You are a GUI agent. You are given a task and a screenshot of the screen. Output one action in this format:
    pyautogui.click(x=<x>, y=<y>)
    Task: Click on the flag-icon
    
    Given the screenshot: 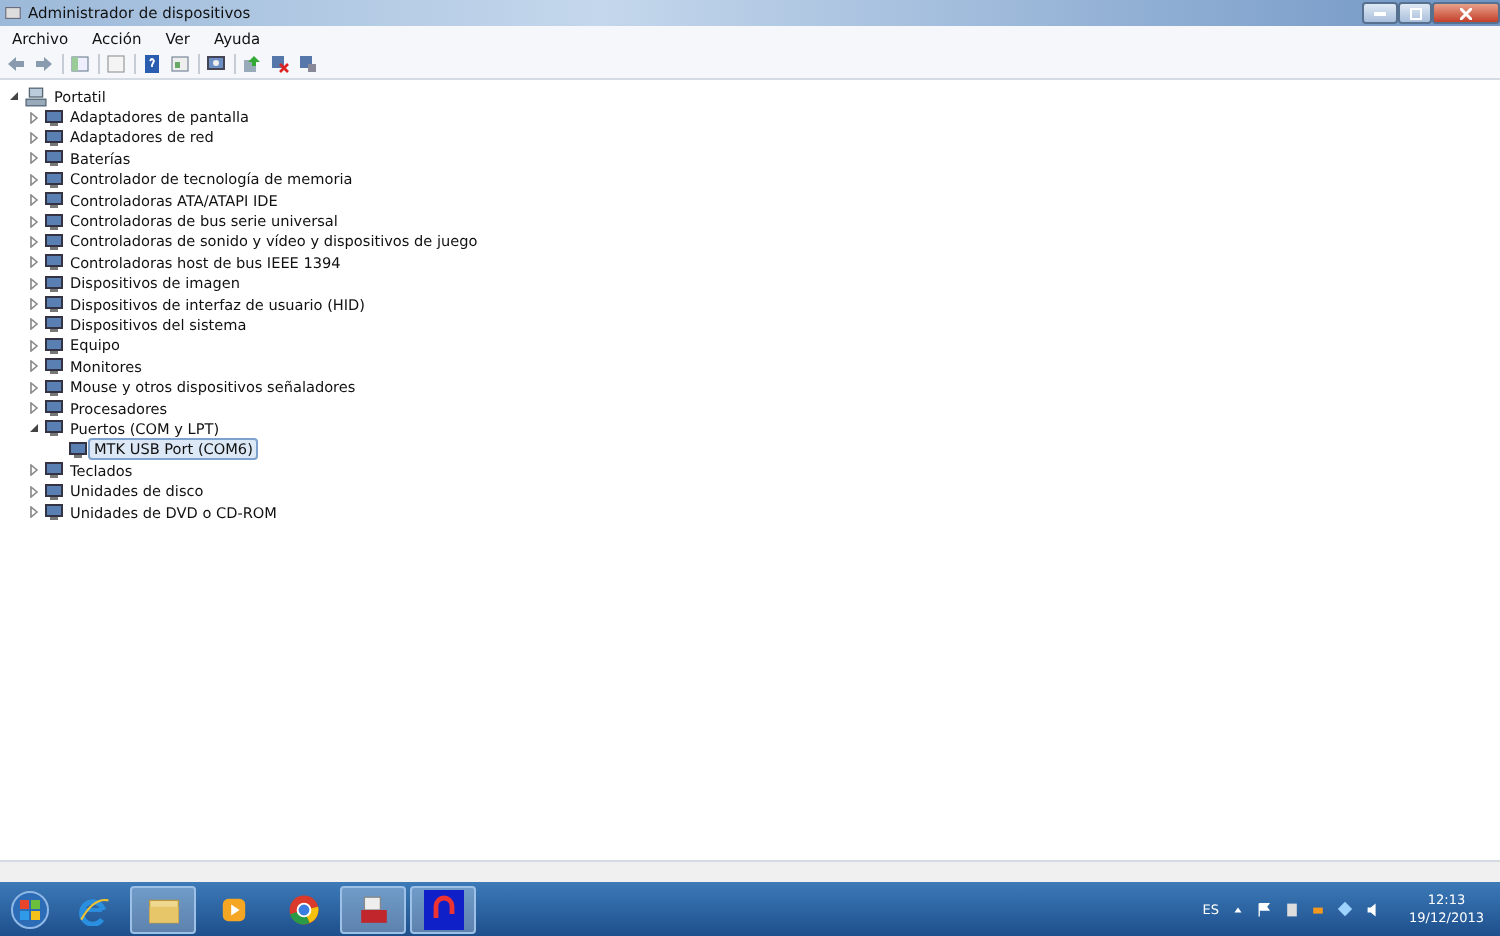 What is the action you would take?
    pyautogui.click(x=1263, y=909)
    